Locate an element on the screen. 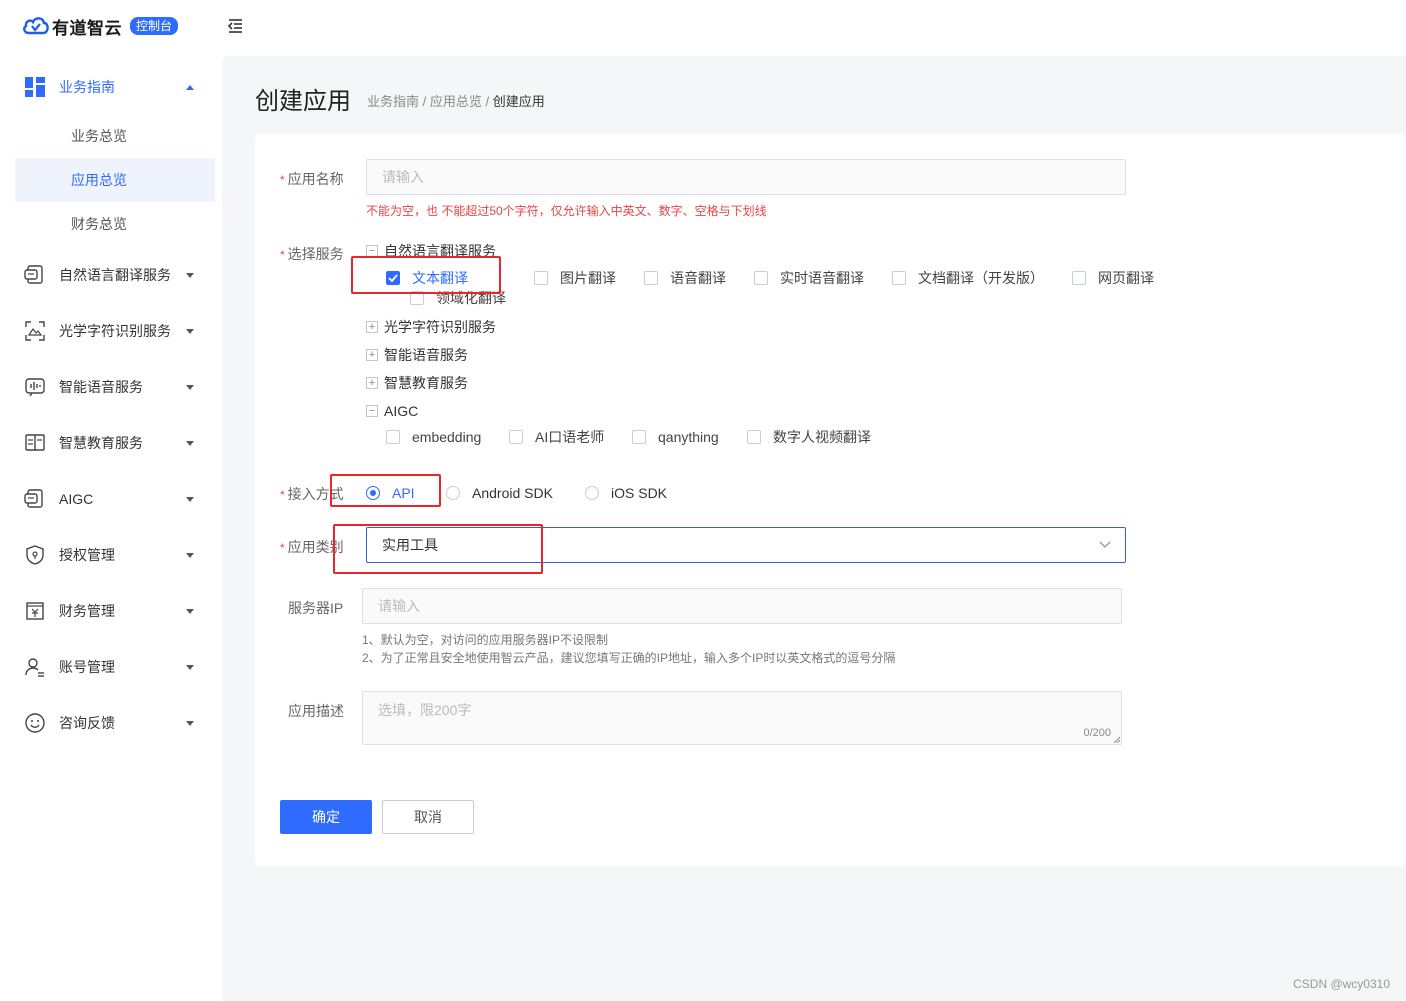  sidebar-group-education: 智慧教育服务 is located at coordinates (111, 443).